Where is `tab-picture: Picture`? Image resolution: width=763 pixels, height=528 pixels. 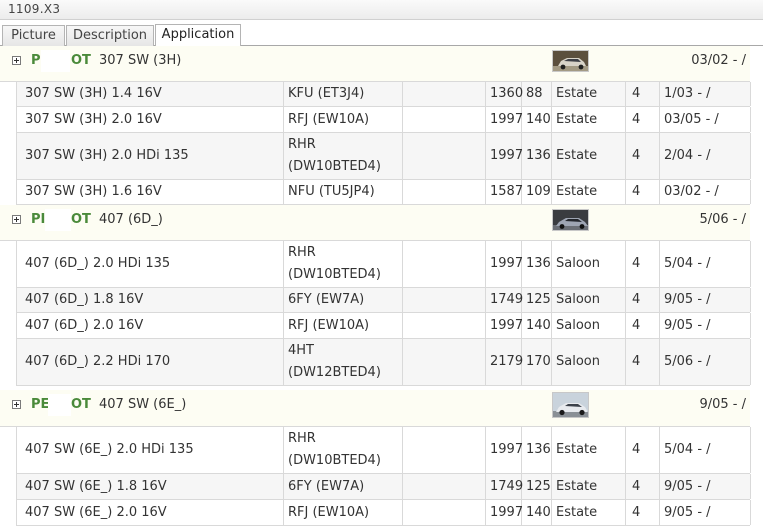
tab-picture: Picture is located at coordinates (33, 35).